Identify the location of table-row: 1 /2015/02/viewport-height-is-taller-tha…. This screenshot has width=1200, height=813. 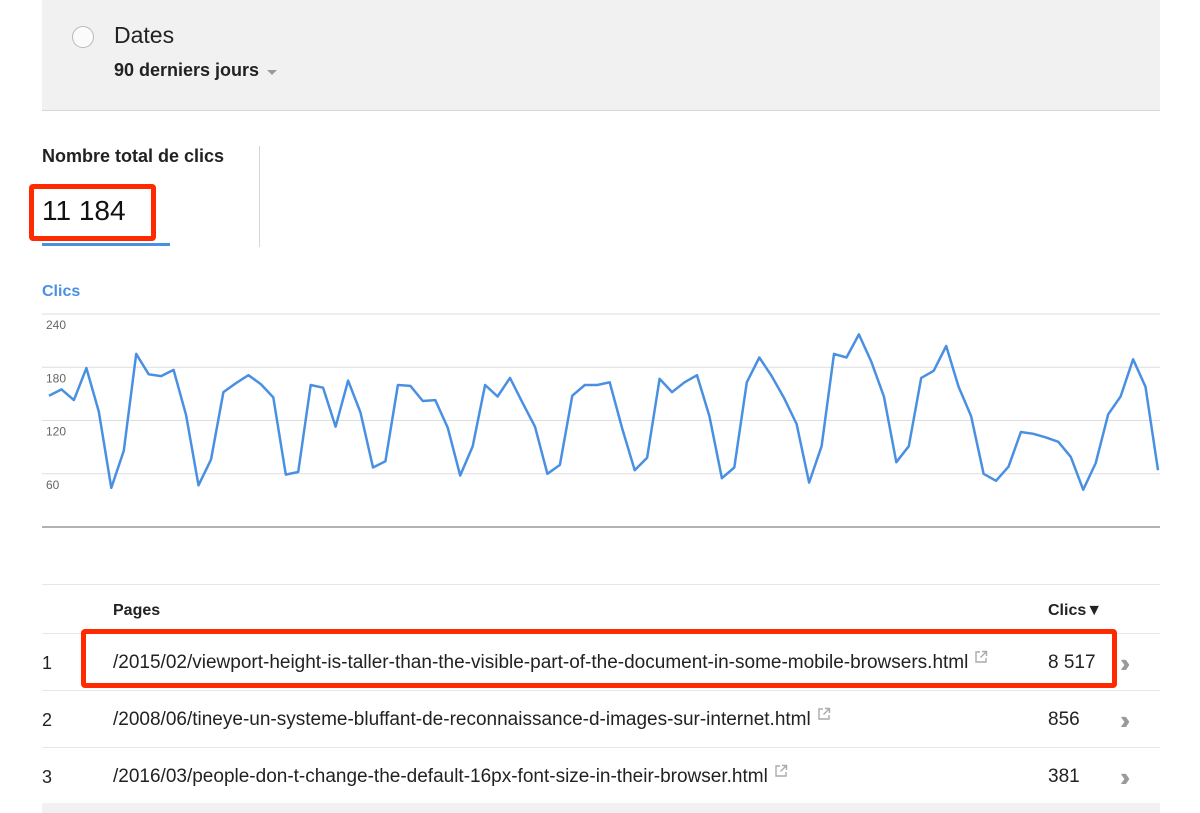
(601, 662).